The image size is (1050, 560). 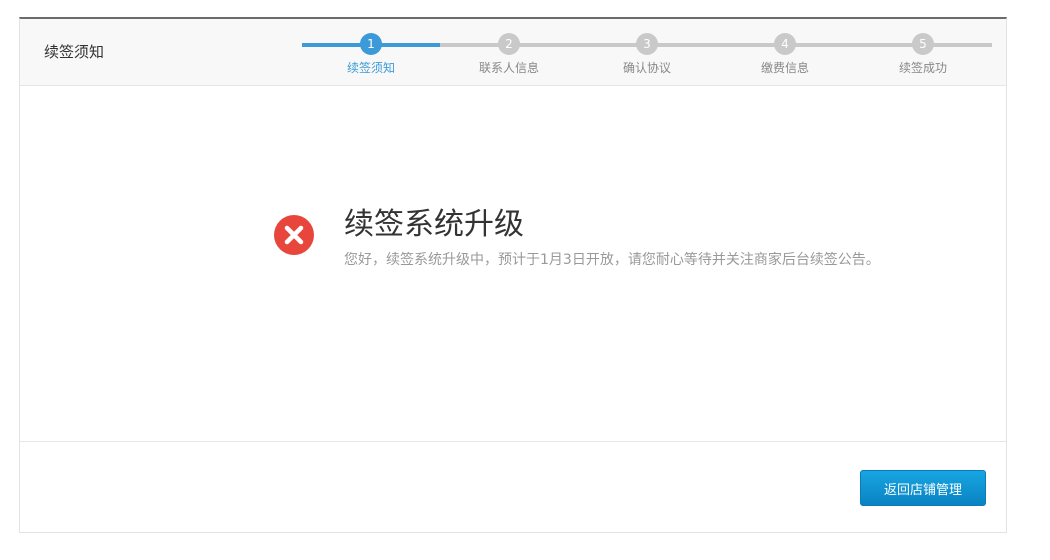 I want to click on step-label: 联系人信息, so click(x=508, y=68).